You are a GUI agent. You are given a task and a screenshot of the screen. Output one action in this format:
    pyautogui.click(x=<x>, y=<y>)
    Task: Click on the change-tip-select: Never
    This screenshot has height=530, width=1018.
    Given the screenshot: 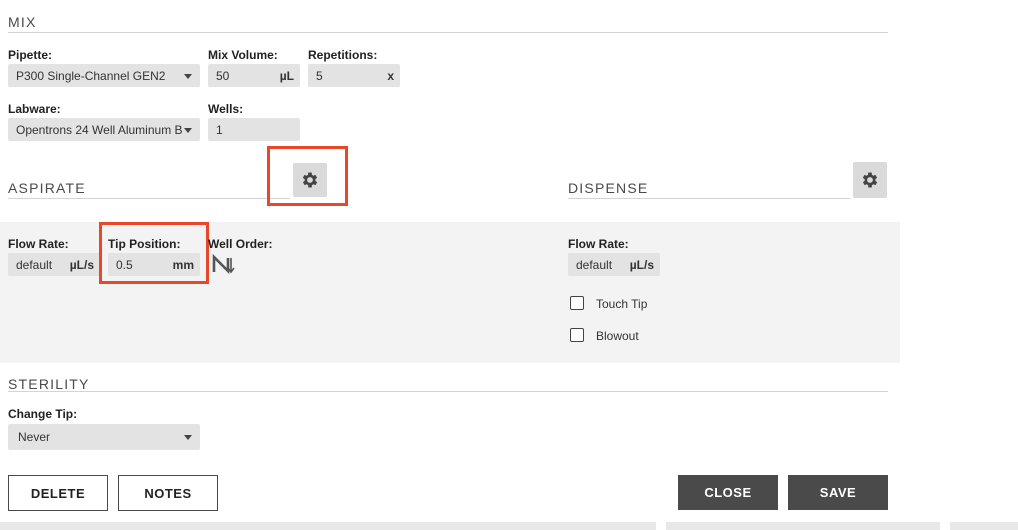 What is the action you would take?
    pyautogui.click(x=104, y=437)
    